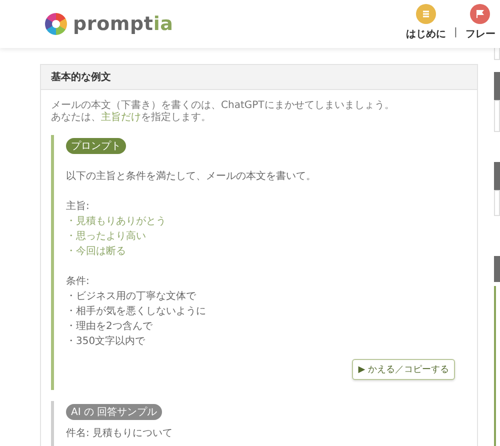  Describe the element at coordinates (106, 237) in the screenshot. I see `list-item: ・思ったより高い` at that location.